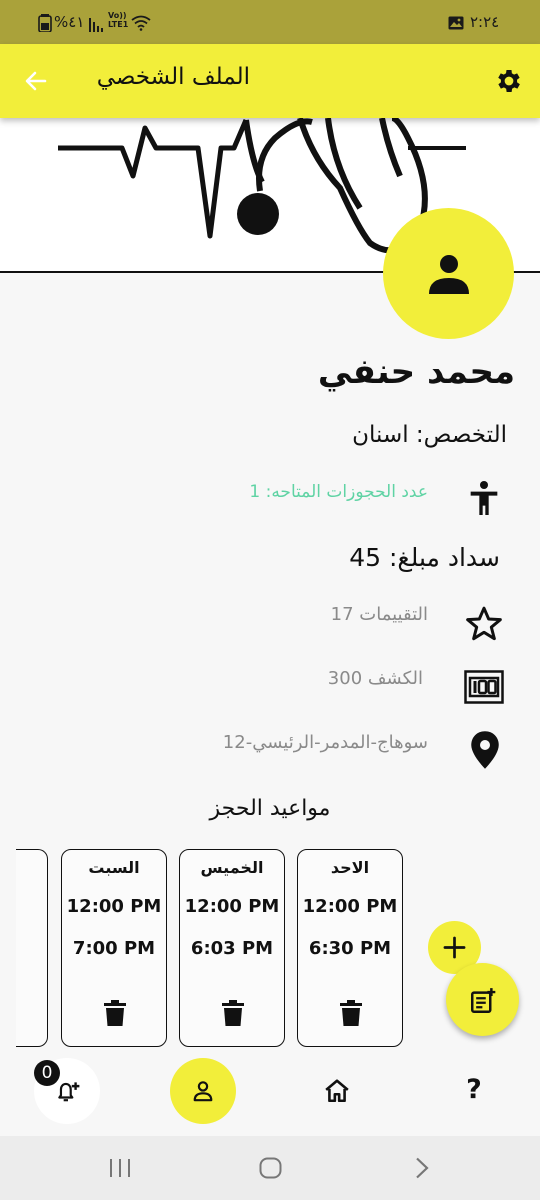 Image resolution: width=540 pixels, height=1200 pixels. Describe the element at coordinates (270, 22) in the screenshot. I see `status-bar: %٤١ Vo)) LTE1 ٢:٢٤` at that location.